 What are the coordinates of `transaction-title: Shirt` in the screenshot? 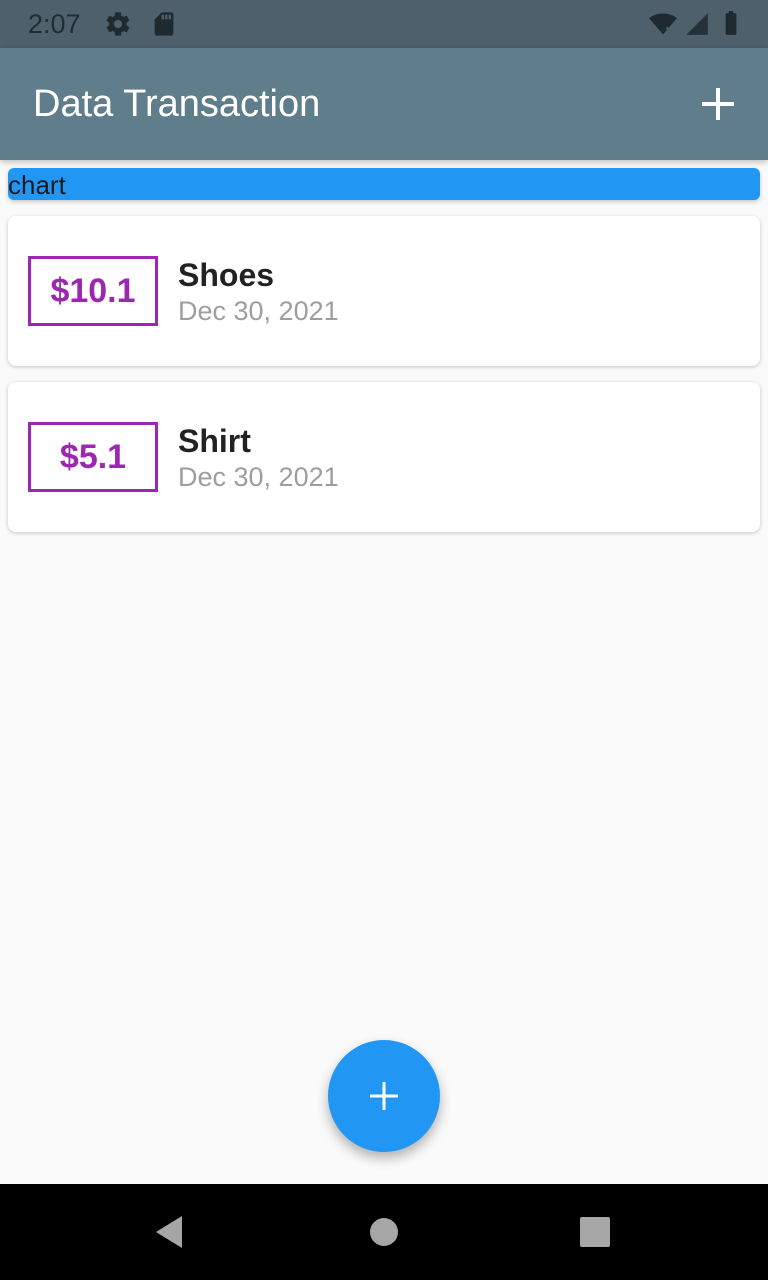 It's located at (214, 441).